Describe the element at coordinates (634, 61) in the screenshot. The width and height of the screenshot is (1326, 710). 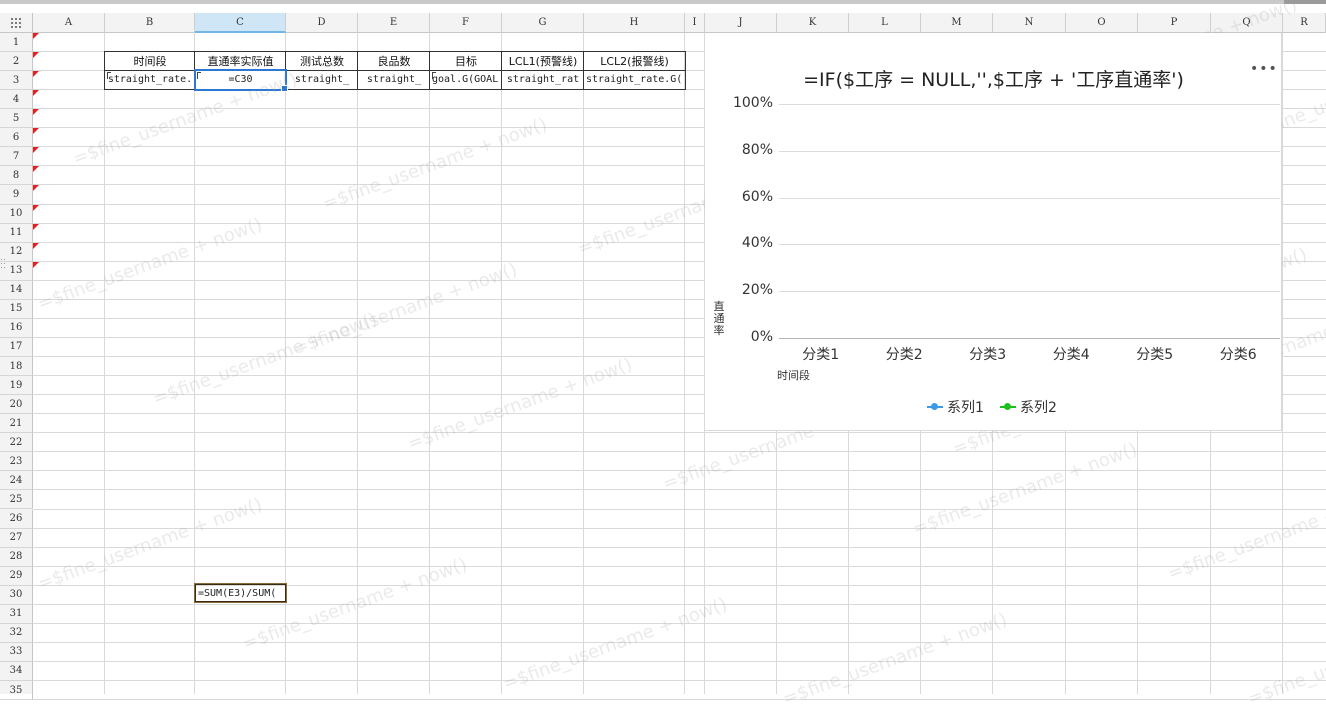
I see `header-lcl2: LCL2(报警线)` at that location.